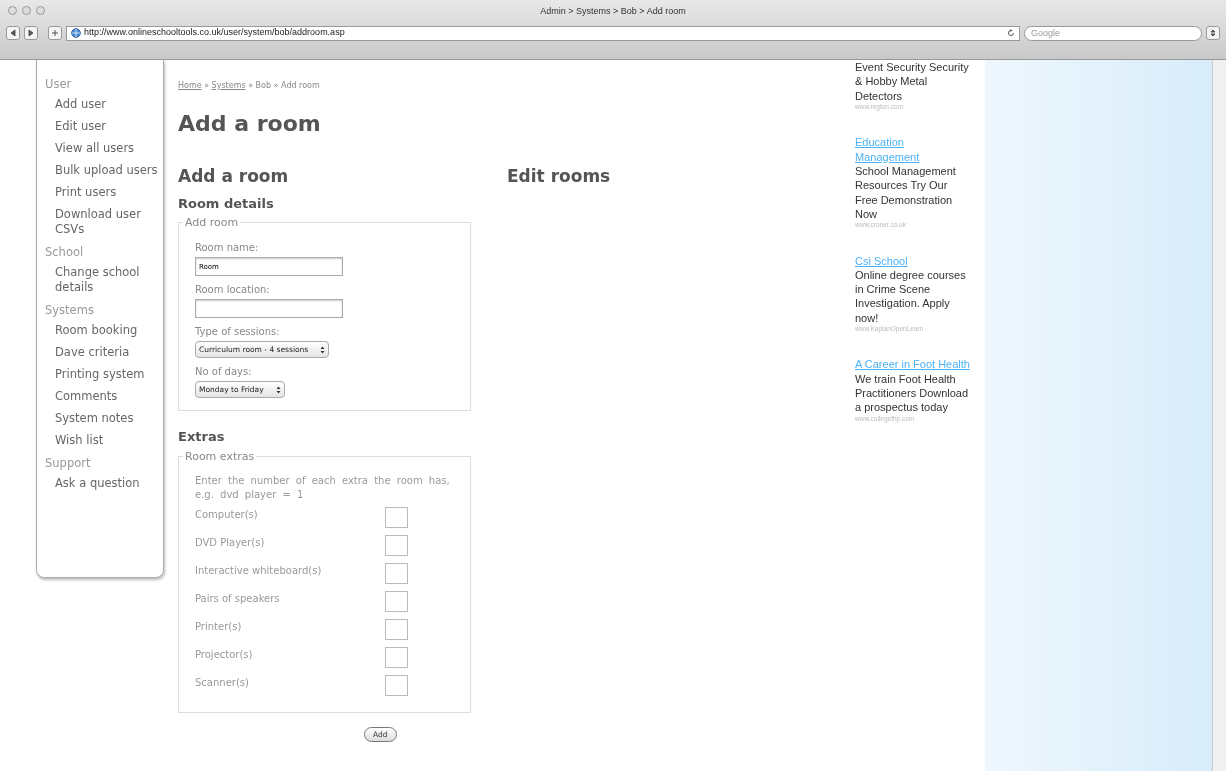 Image resolution: width=1226 pixels, height=771 pixels. I want to click on field-label: Printer(s), so click(219, 626).